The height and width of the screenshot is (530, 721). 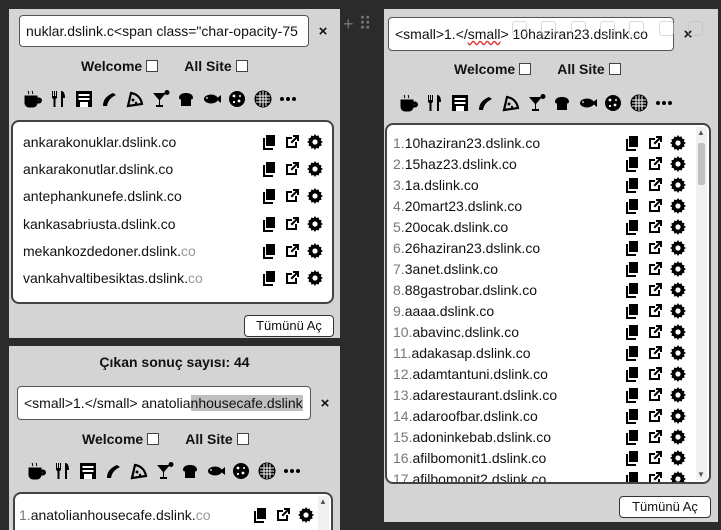 I want to click on site-link: 13.adarestaurant.dslink.co, so click(x=505, y=395).